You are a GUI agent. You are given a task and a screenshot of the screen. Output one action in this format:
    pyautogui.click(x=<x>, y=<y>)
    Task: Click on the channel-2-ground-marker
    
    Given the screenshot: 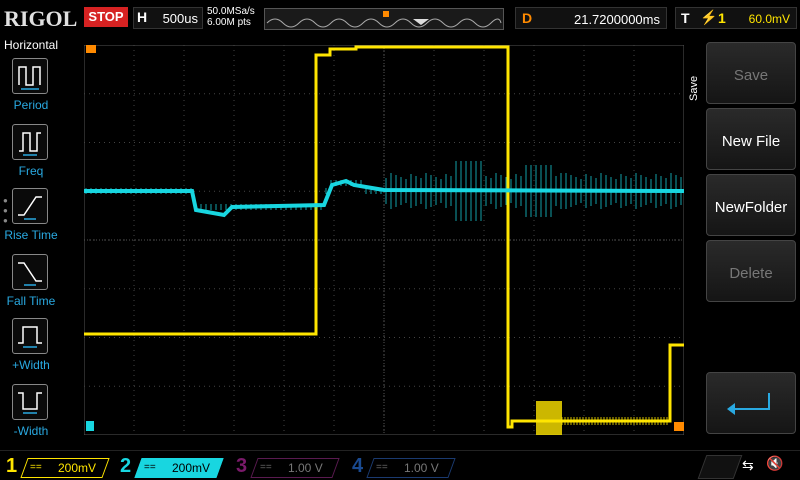 What is the action you would take?
    pyautogui.click(x=90, y=426)
    